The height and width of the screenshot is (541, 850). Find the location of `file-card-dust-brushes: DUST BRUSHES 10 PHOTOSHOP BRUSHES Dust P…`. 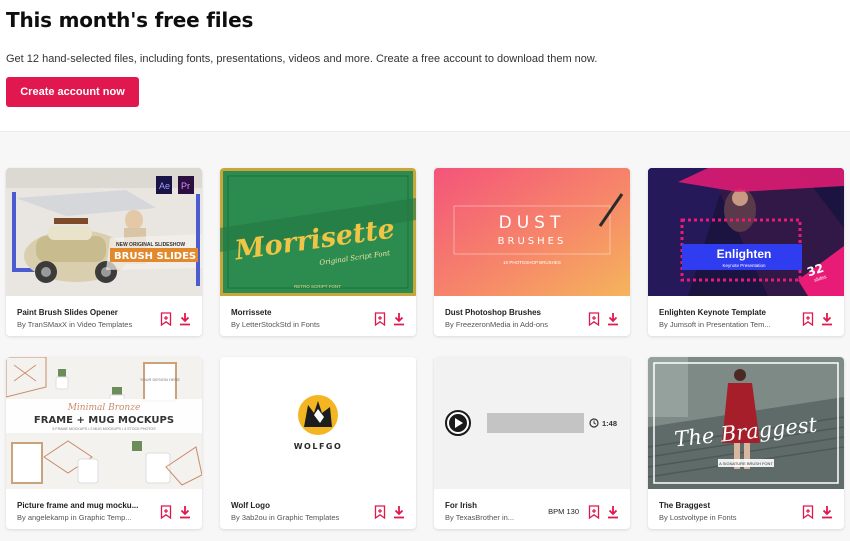

file-card-dust-brushes: DUST BRUSHES 10 PHOTOSHOP BRUSHES Dust P… is located at coordinates (532, 252).